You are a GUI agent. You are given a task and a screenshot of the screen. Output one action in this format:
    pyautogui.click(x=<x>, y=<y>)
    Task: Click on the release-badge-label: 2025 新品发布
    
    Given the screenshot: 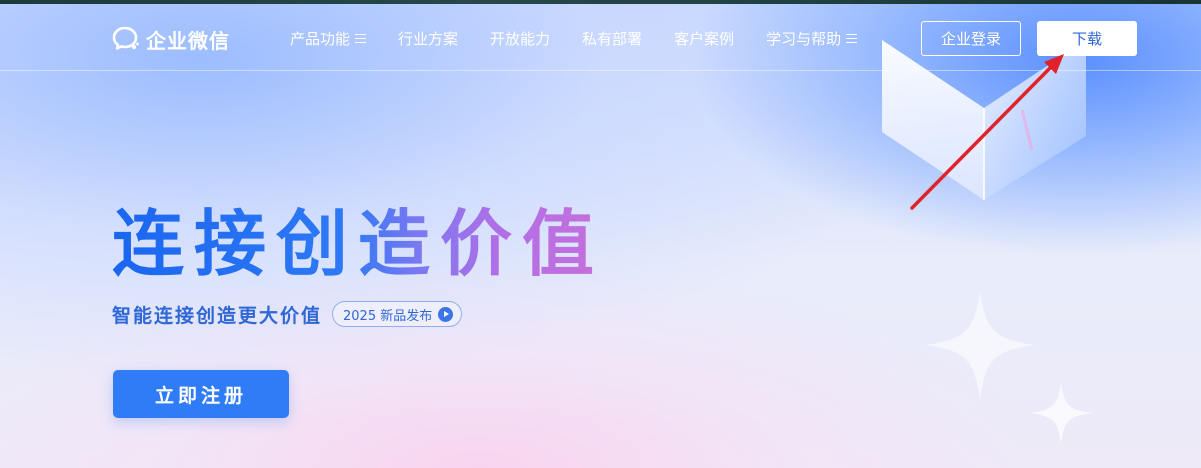 What is the action you would take?
    pyautogui.click(x=388, y=316)
    